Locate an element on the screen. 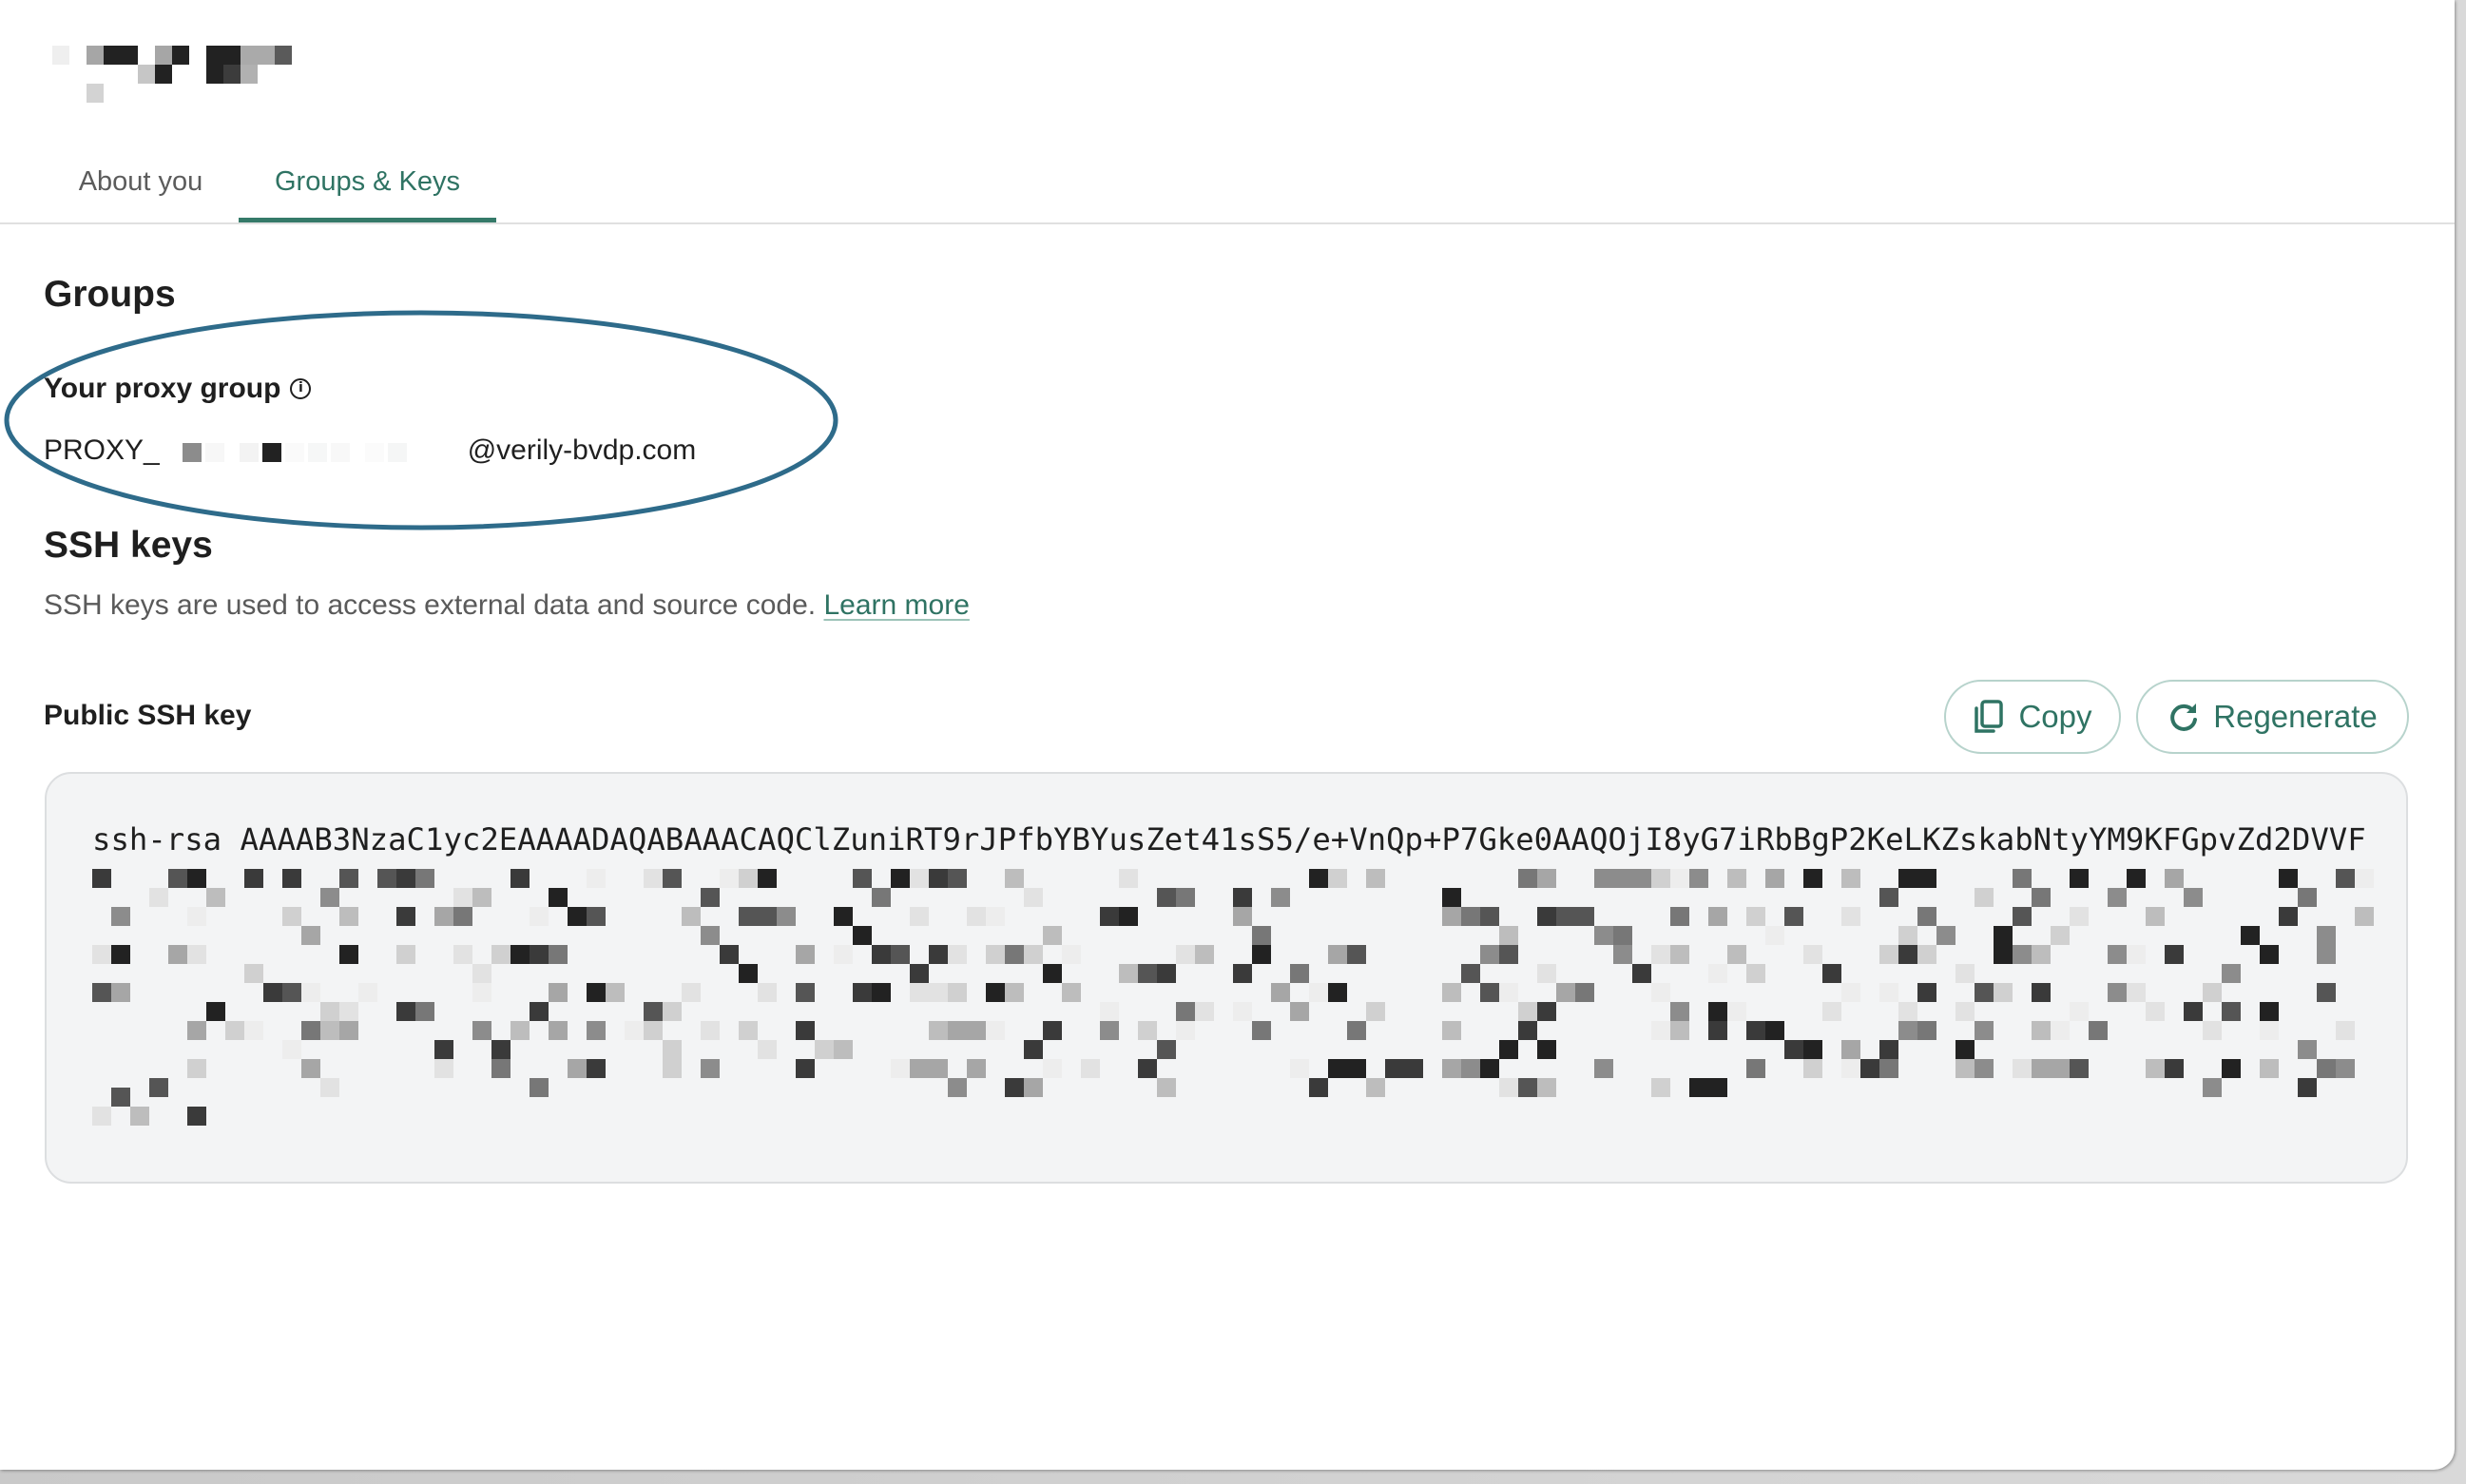  tab-groups-and-keys: Groups & Keys is located at coordinates (368, 182).